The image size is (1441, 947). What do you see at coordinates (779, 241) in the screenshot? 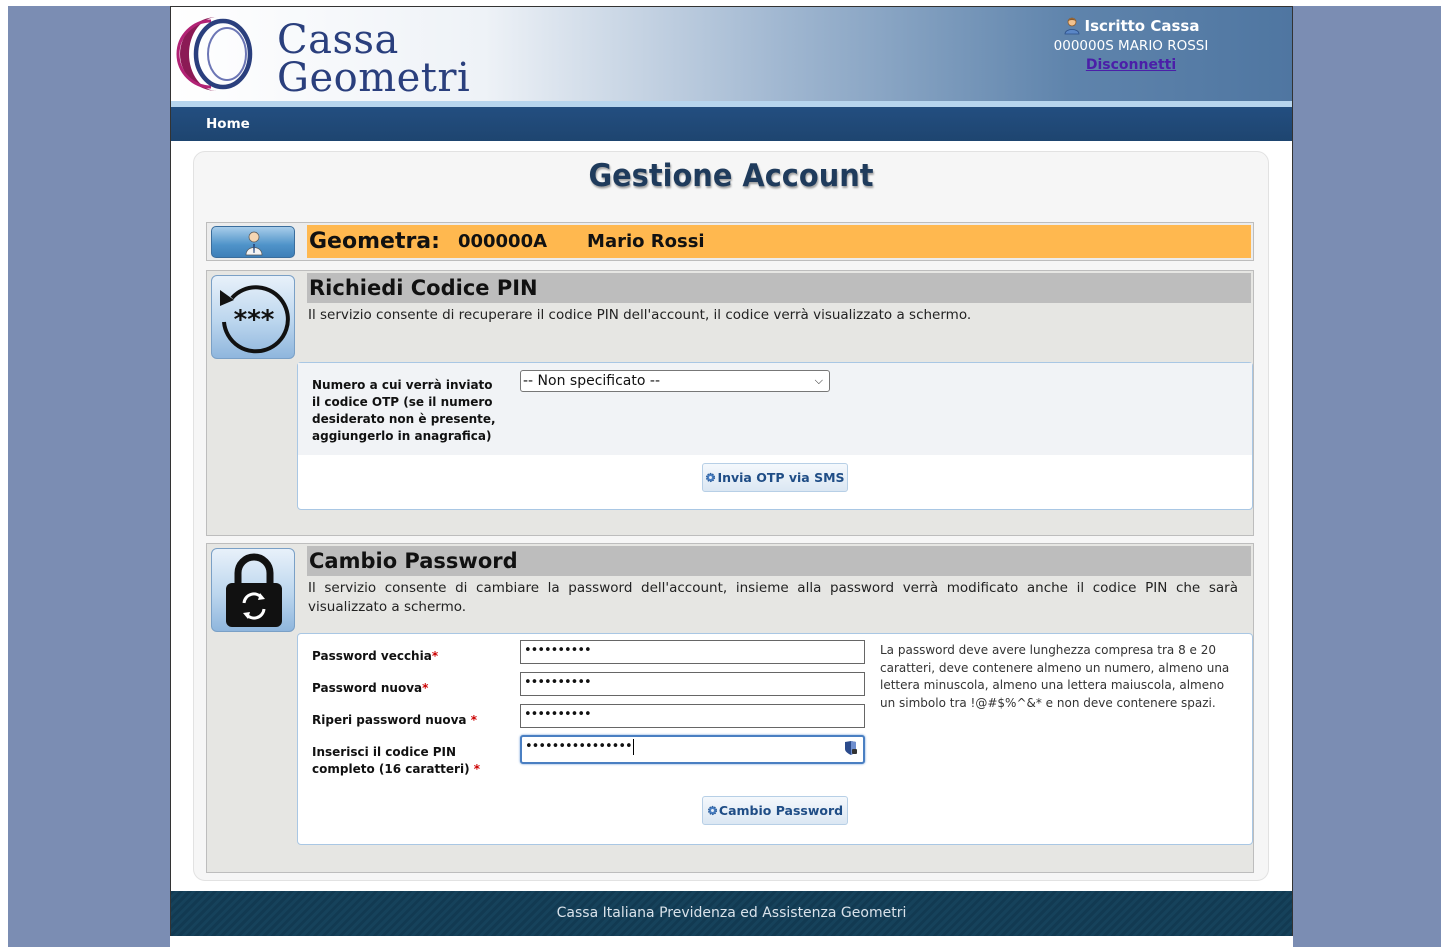
I see `geometra-bar: Geometra: 000000A Mario Rossi` at bounding box center [779, 241].